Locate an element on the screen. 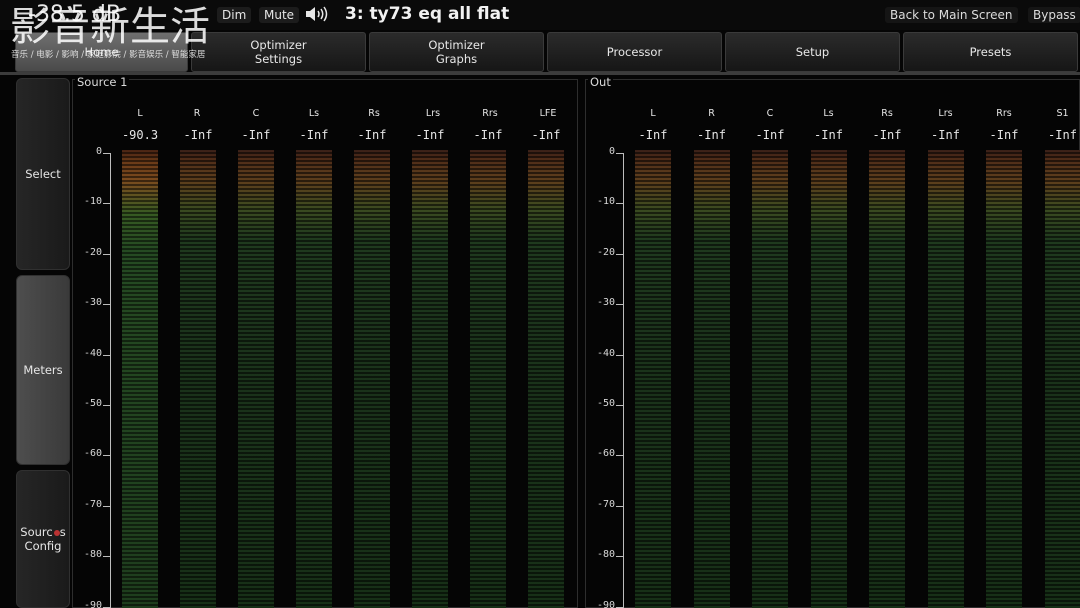 Image resolution: width=1080 pixels, height=608 pixels. source-channel-label: LFE is located at coordinates (548, 113).